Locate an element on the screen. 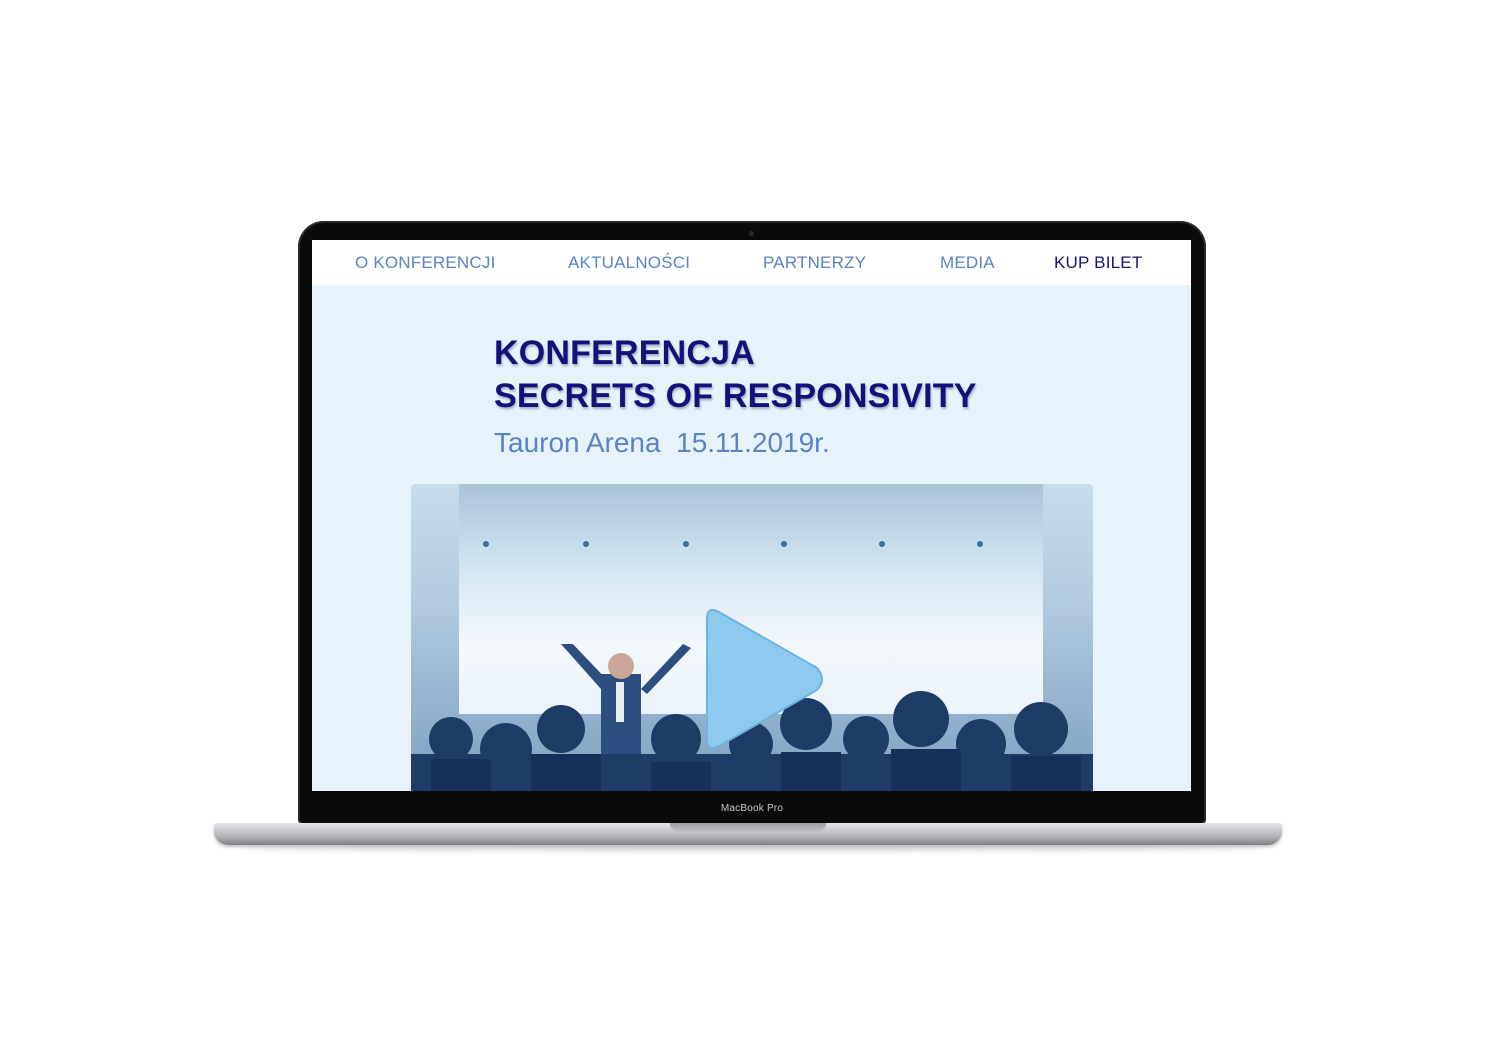 This screenshot has width=1500, height=1038. laptop-opening-notch is located at coordinates (748, 827).